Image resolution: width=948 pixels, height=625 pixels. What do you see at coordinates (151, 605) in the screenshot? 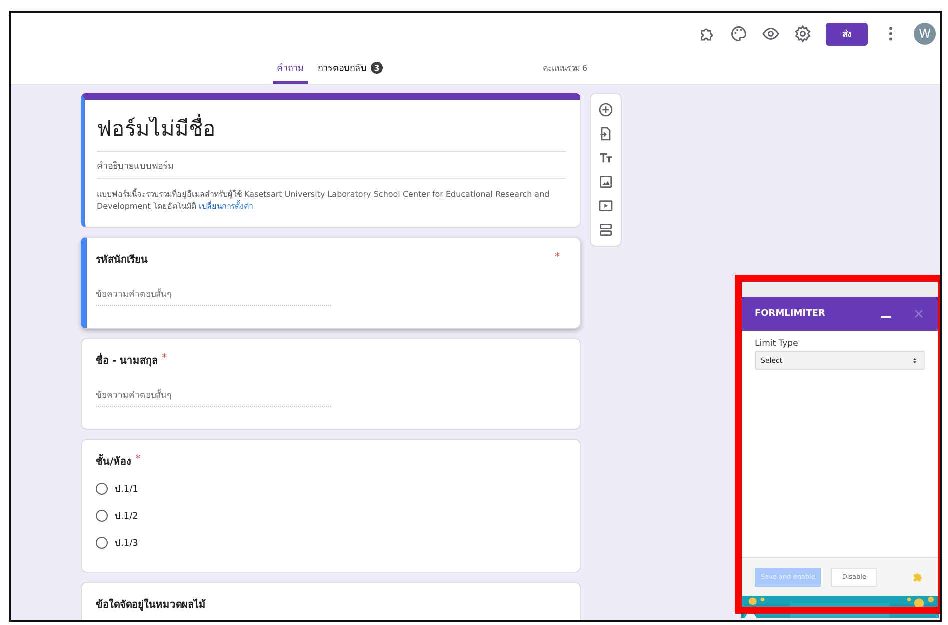
I see `question-title: ข้อใดจัดอยู่ในหมวดผลไม้` at bounding box center [151, 605].